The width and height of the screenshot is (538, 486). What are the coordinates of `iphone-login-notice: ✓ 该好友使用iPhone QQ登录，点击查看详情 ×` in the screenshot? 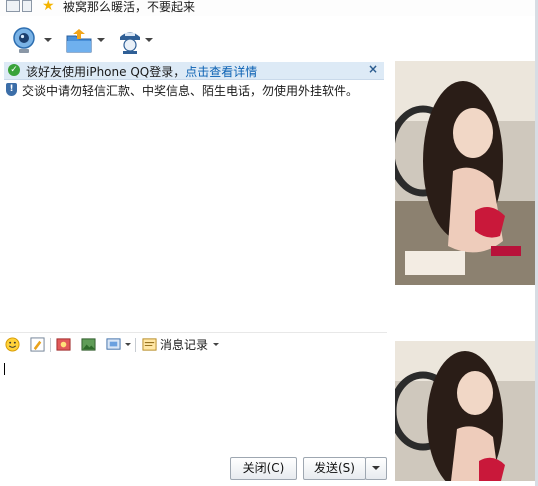 It's located at (194, 71).